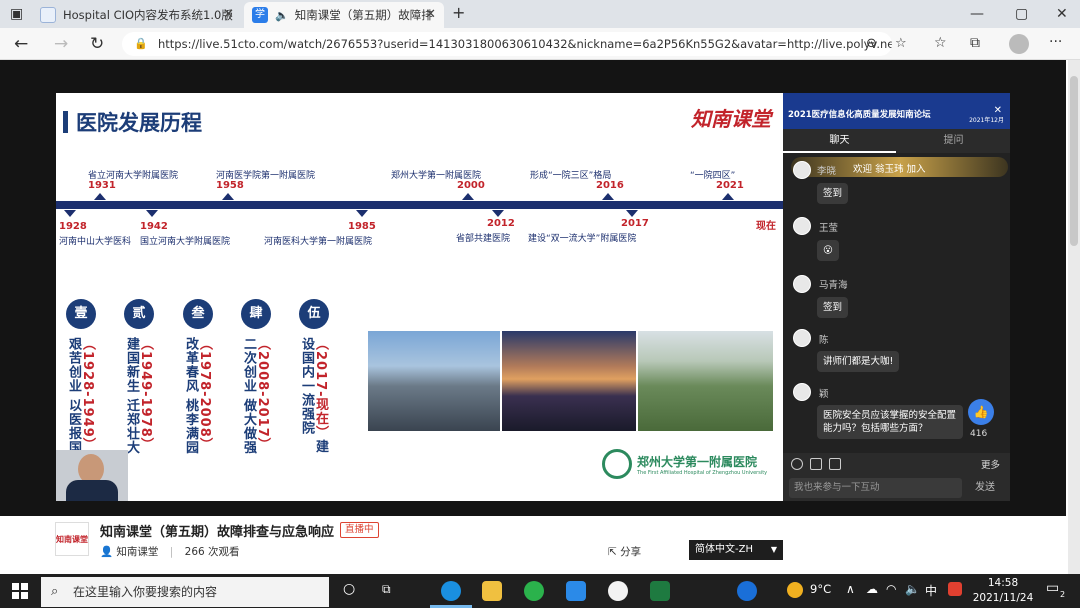 Image resolution: width=1080 pixels, height=608 pixels. Describe the element at coordinates (795, 590) in the screenshot. I see `weather-sun-icon` at that location.